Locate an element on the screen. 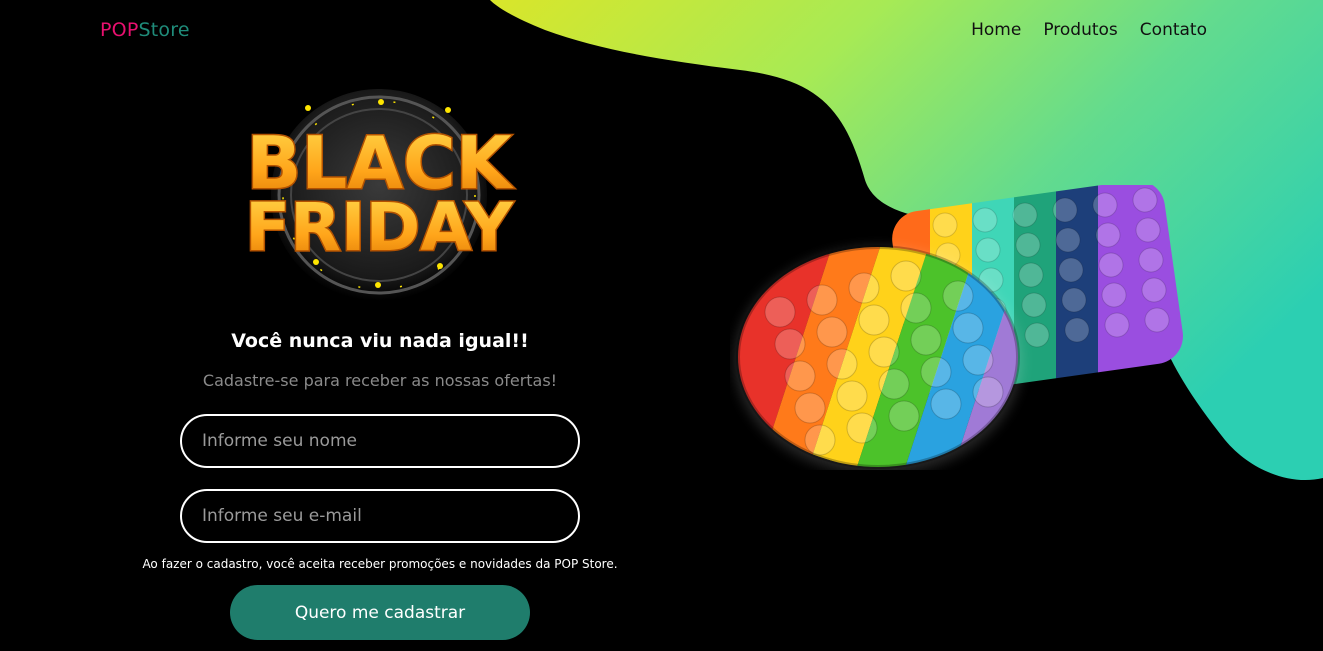  brand-logo: POPStore is located at coordinates (145, 30).